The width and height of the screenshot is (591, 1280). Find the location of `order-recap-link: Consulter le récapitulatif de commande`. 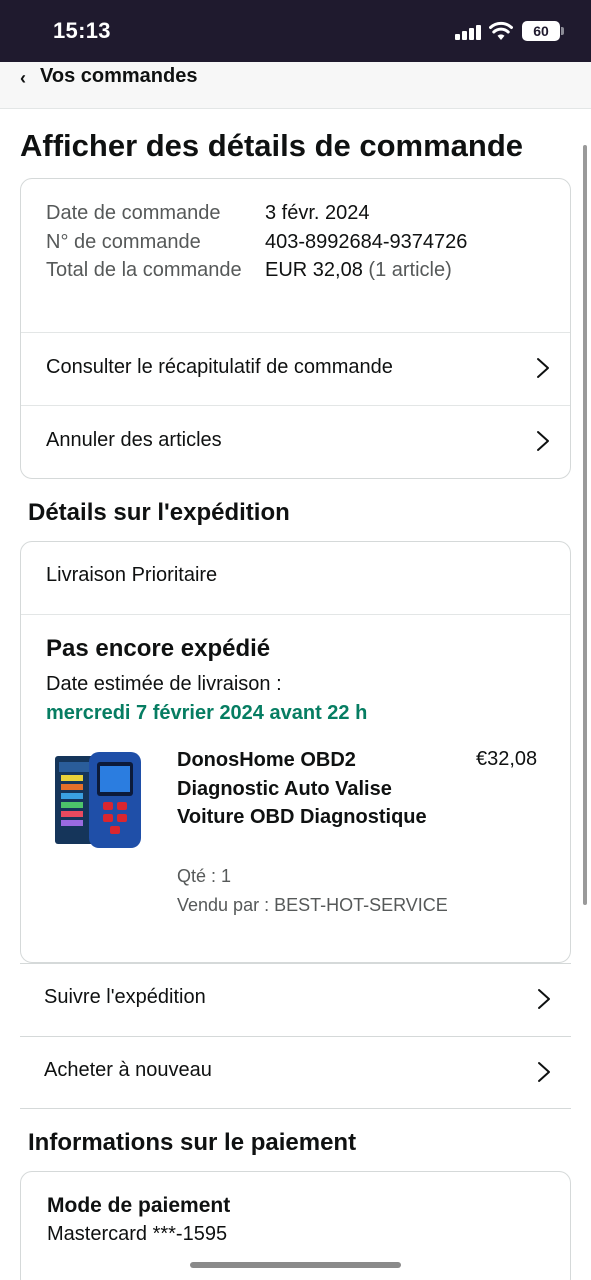

order-recap-link: Consulter le récapitulatif de commande is located at coordinates (295, 368).